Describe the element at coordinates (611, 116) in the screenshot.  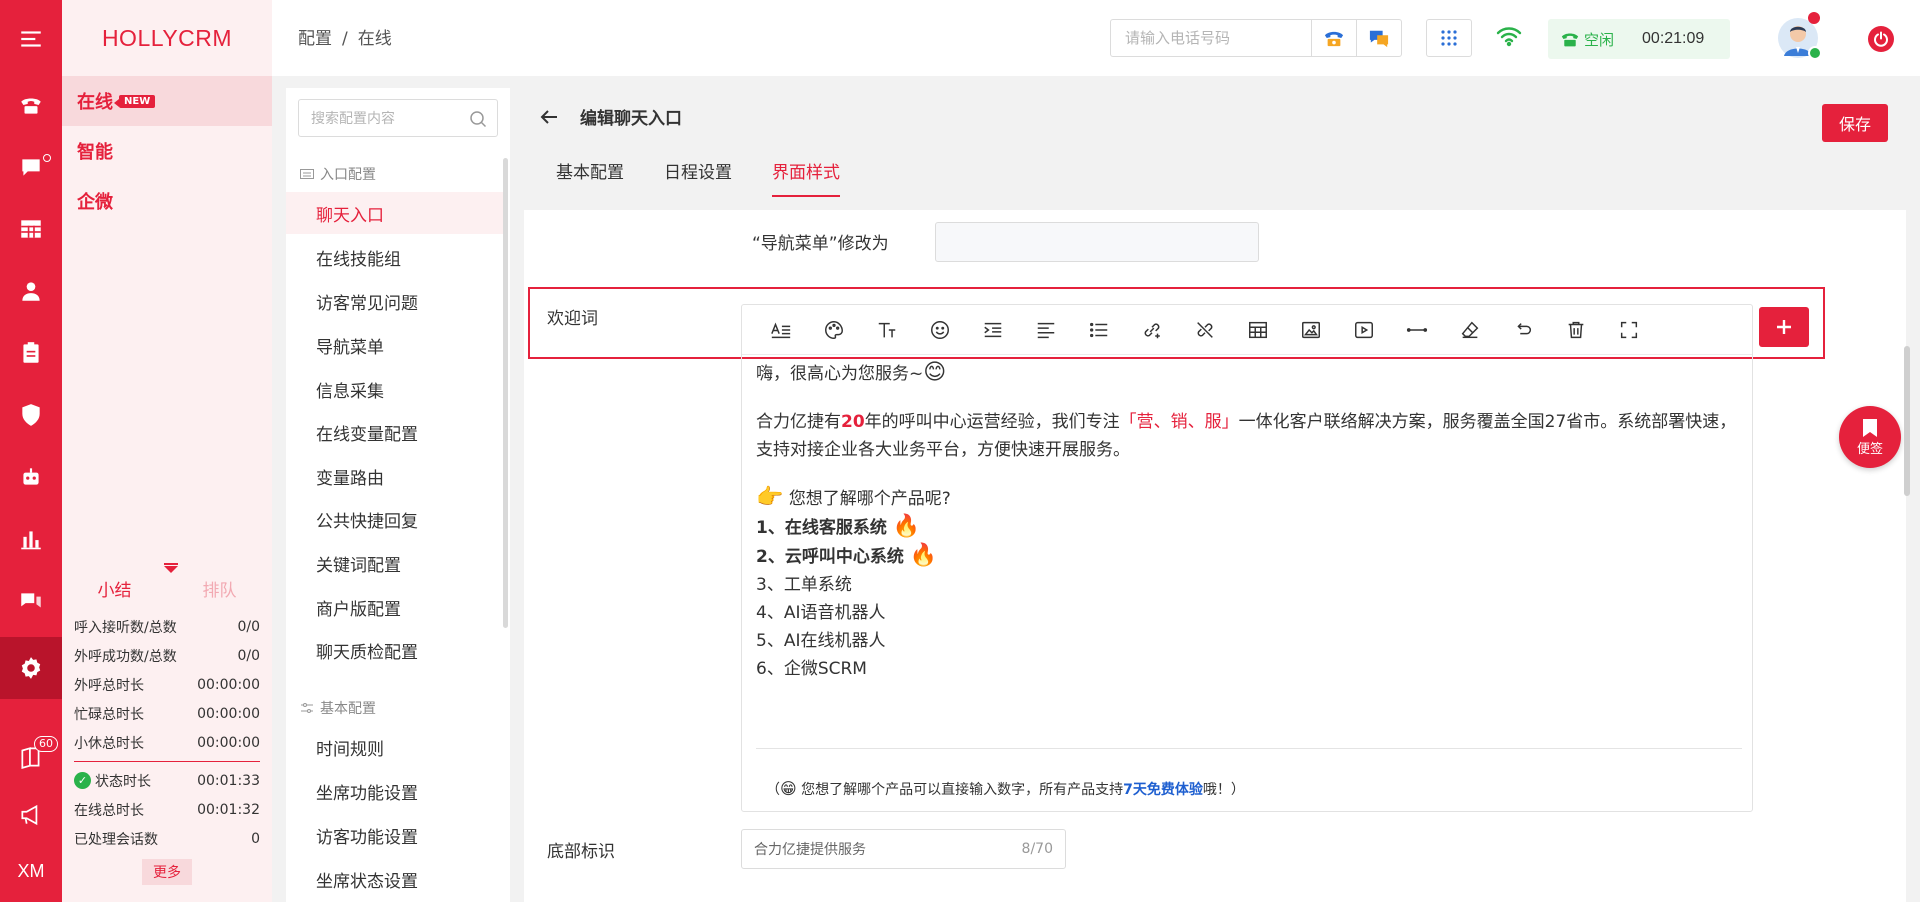
I see `page-header: 编辑聊天入口` at that location.